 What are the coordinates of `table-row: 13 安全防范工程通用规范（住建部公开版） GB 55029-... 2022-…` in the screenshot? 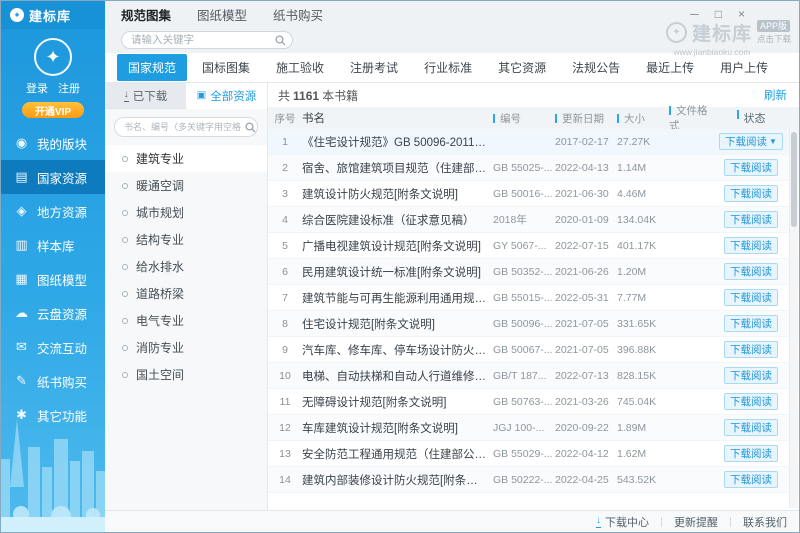 It's located at (533, 454).